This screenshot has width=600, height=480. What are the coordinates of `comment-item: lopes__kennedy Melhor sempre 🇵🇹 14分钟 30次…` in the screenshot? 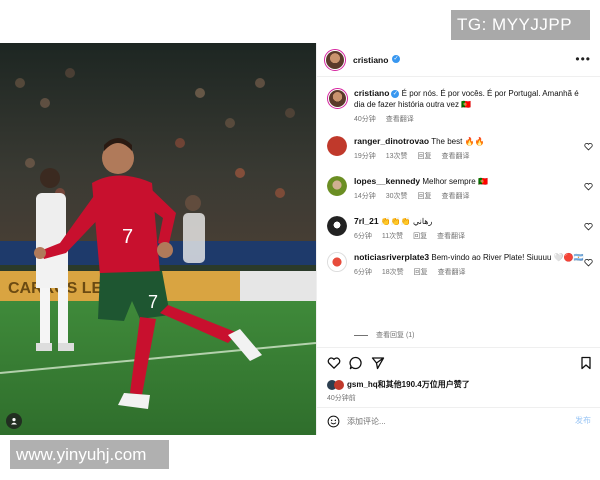 It's located at (460, 190).